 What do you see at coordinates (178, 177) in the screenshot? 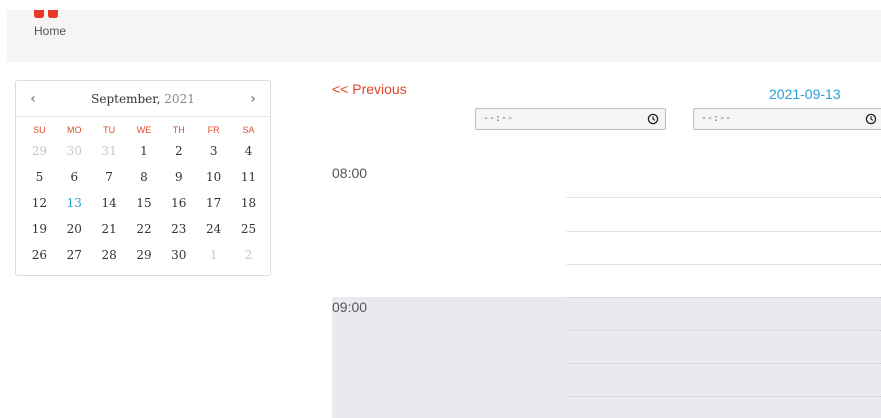
I see `calendar-day: 9` at bounding box center [178, 177].